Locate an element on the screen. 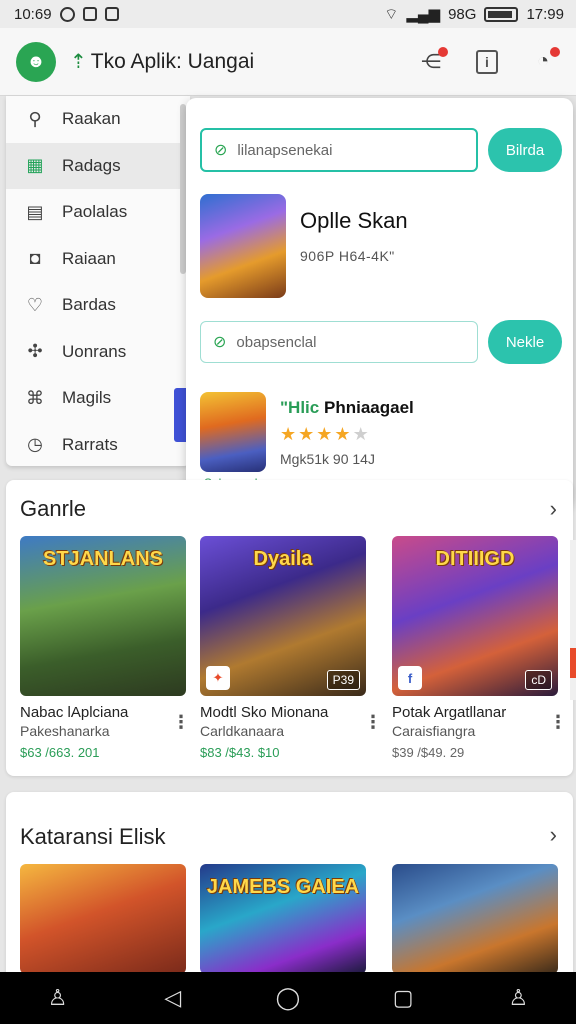  menu-item: ♡ Bardas is located at coordinates (98, 305).